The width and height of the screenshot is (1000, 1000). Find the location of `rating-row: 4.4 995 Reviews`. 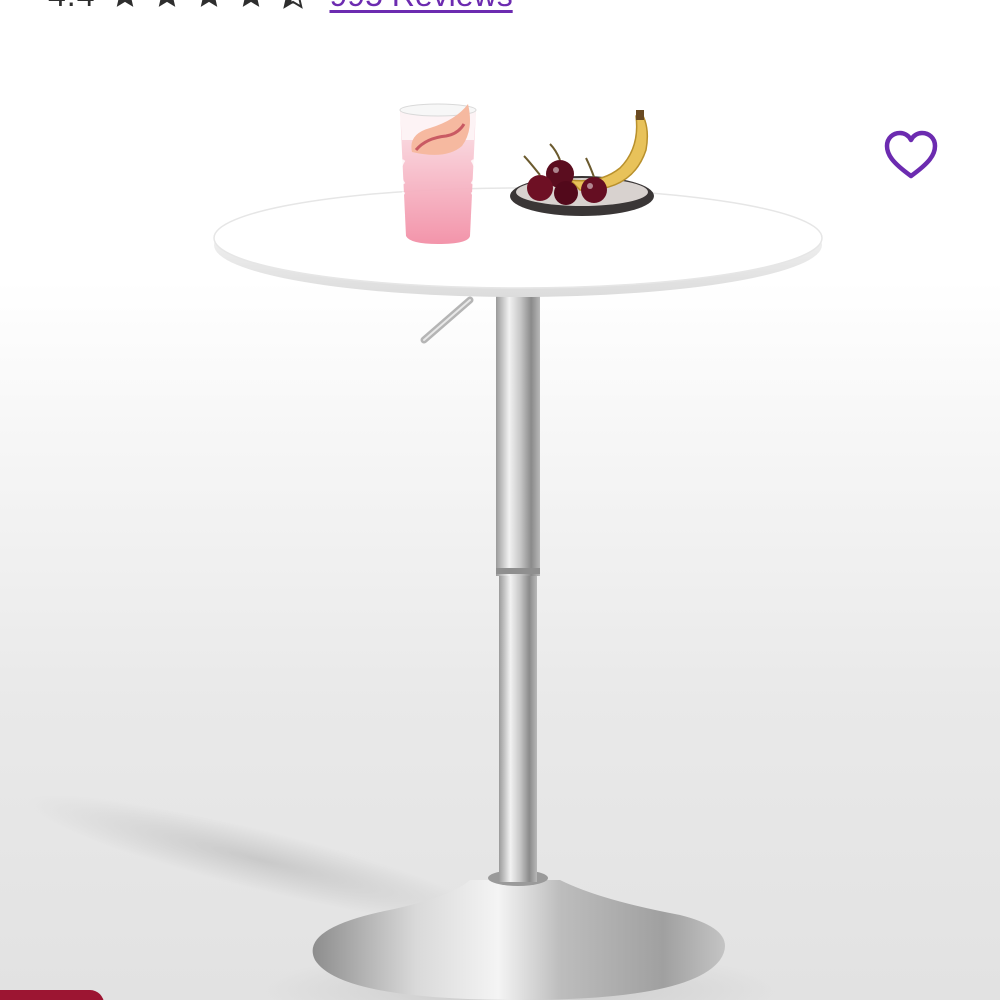

rating-row: 4.4 995 Reviews is located at coordinates (280, 7).